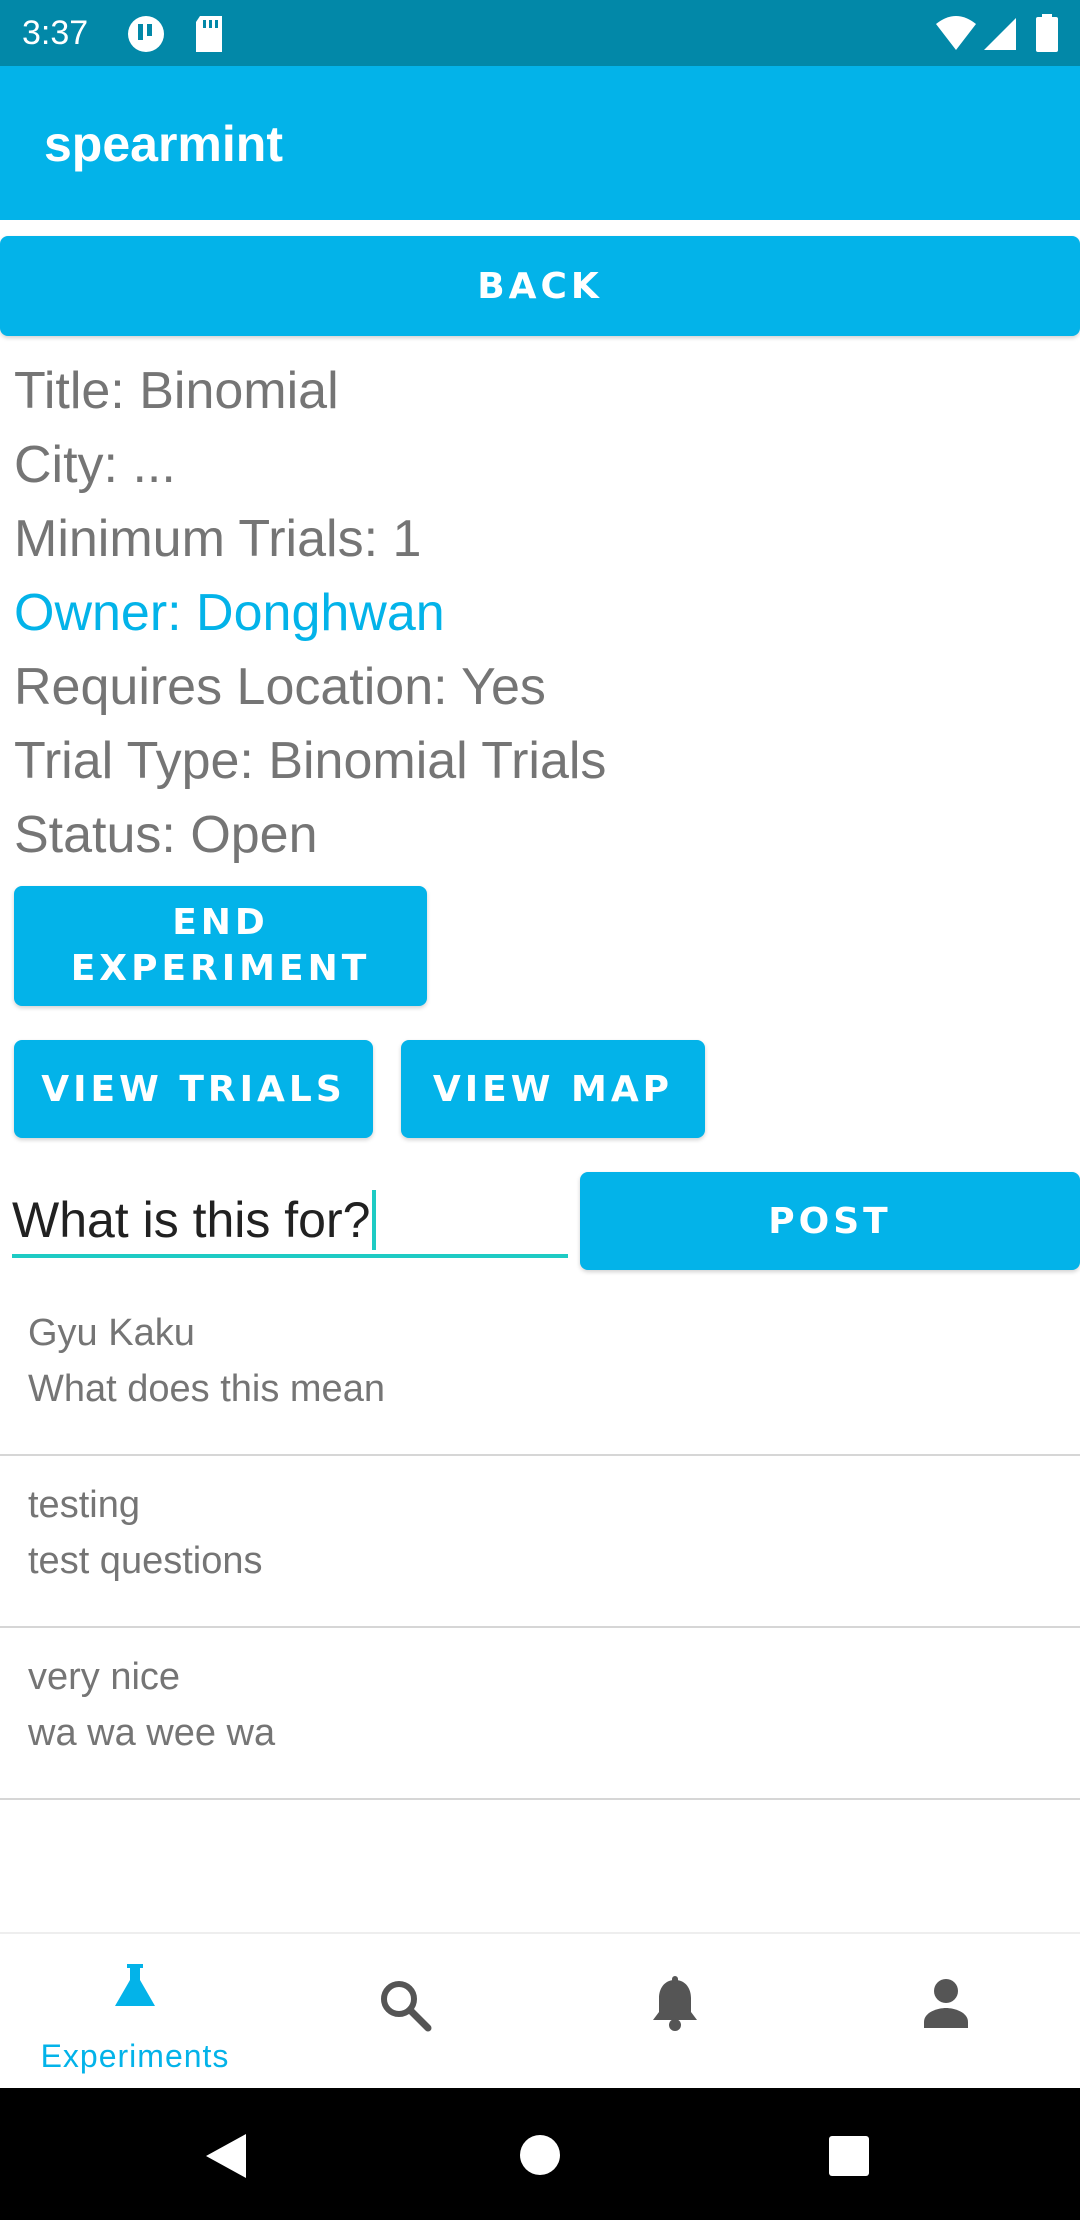 The width and height of the screenshot is (1080, 2220). Describe the element at coordinates (104, 1677) in the screenshot. I see `comment-user: very nice` at that location.